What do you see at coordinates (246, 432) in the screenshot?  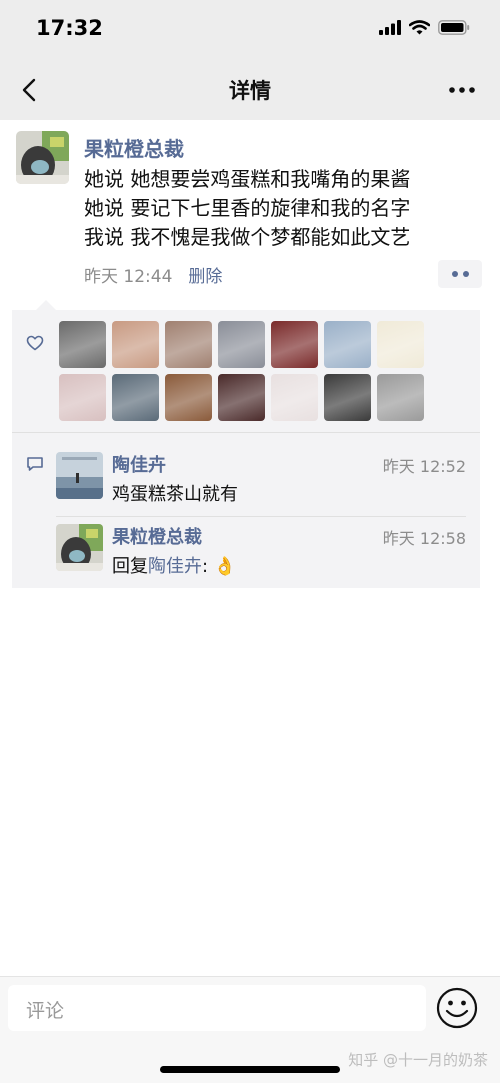 I see `divider` at bounding box center [246, 432].